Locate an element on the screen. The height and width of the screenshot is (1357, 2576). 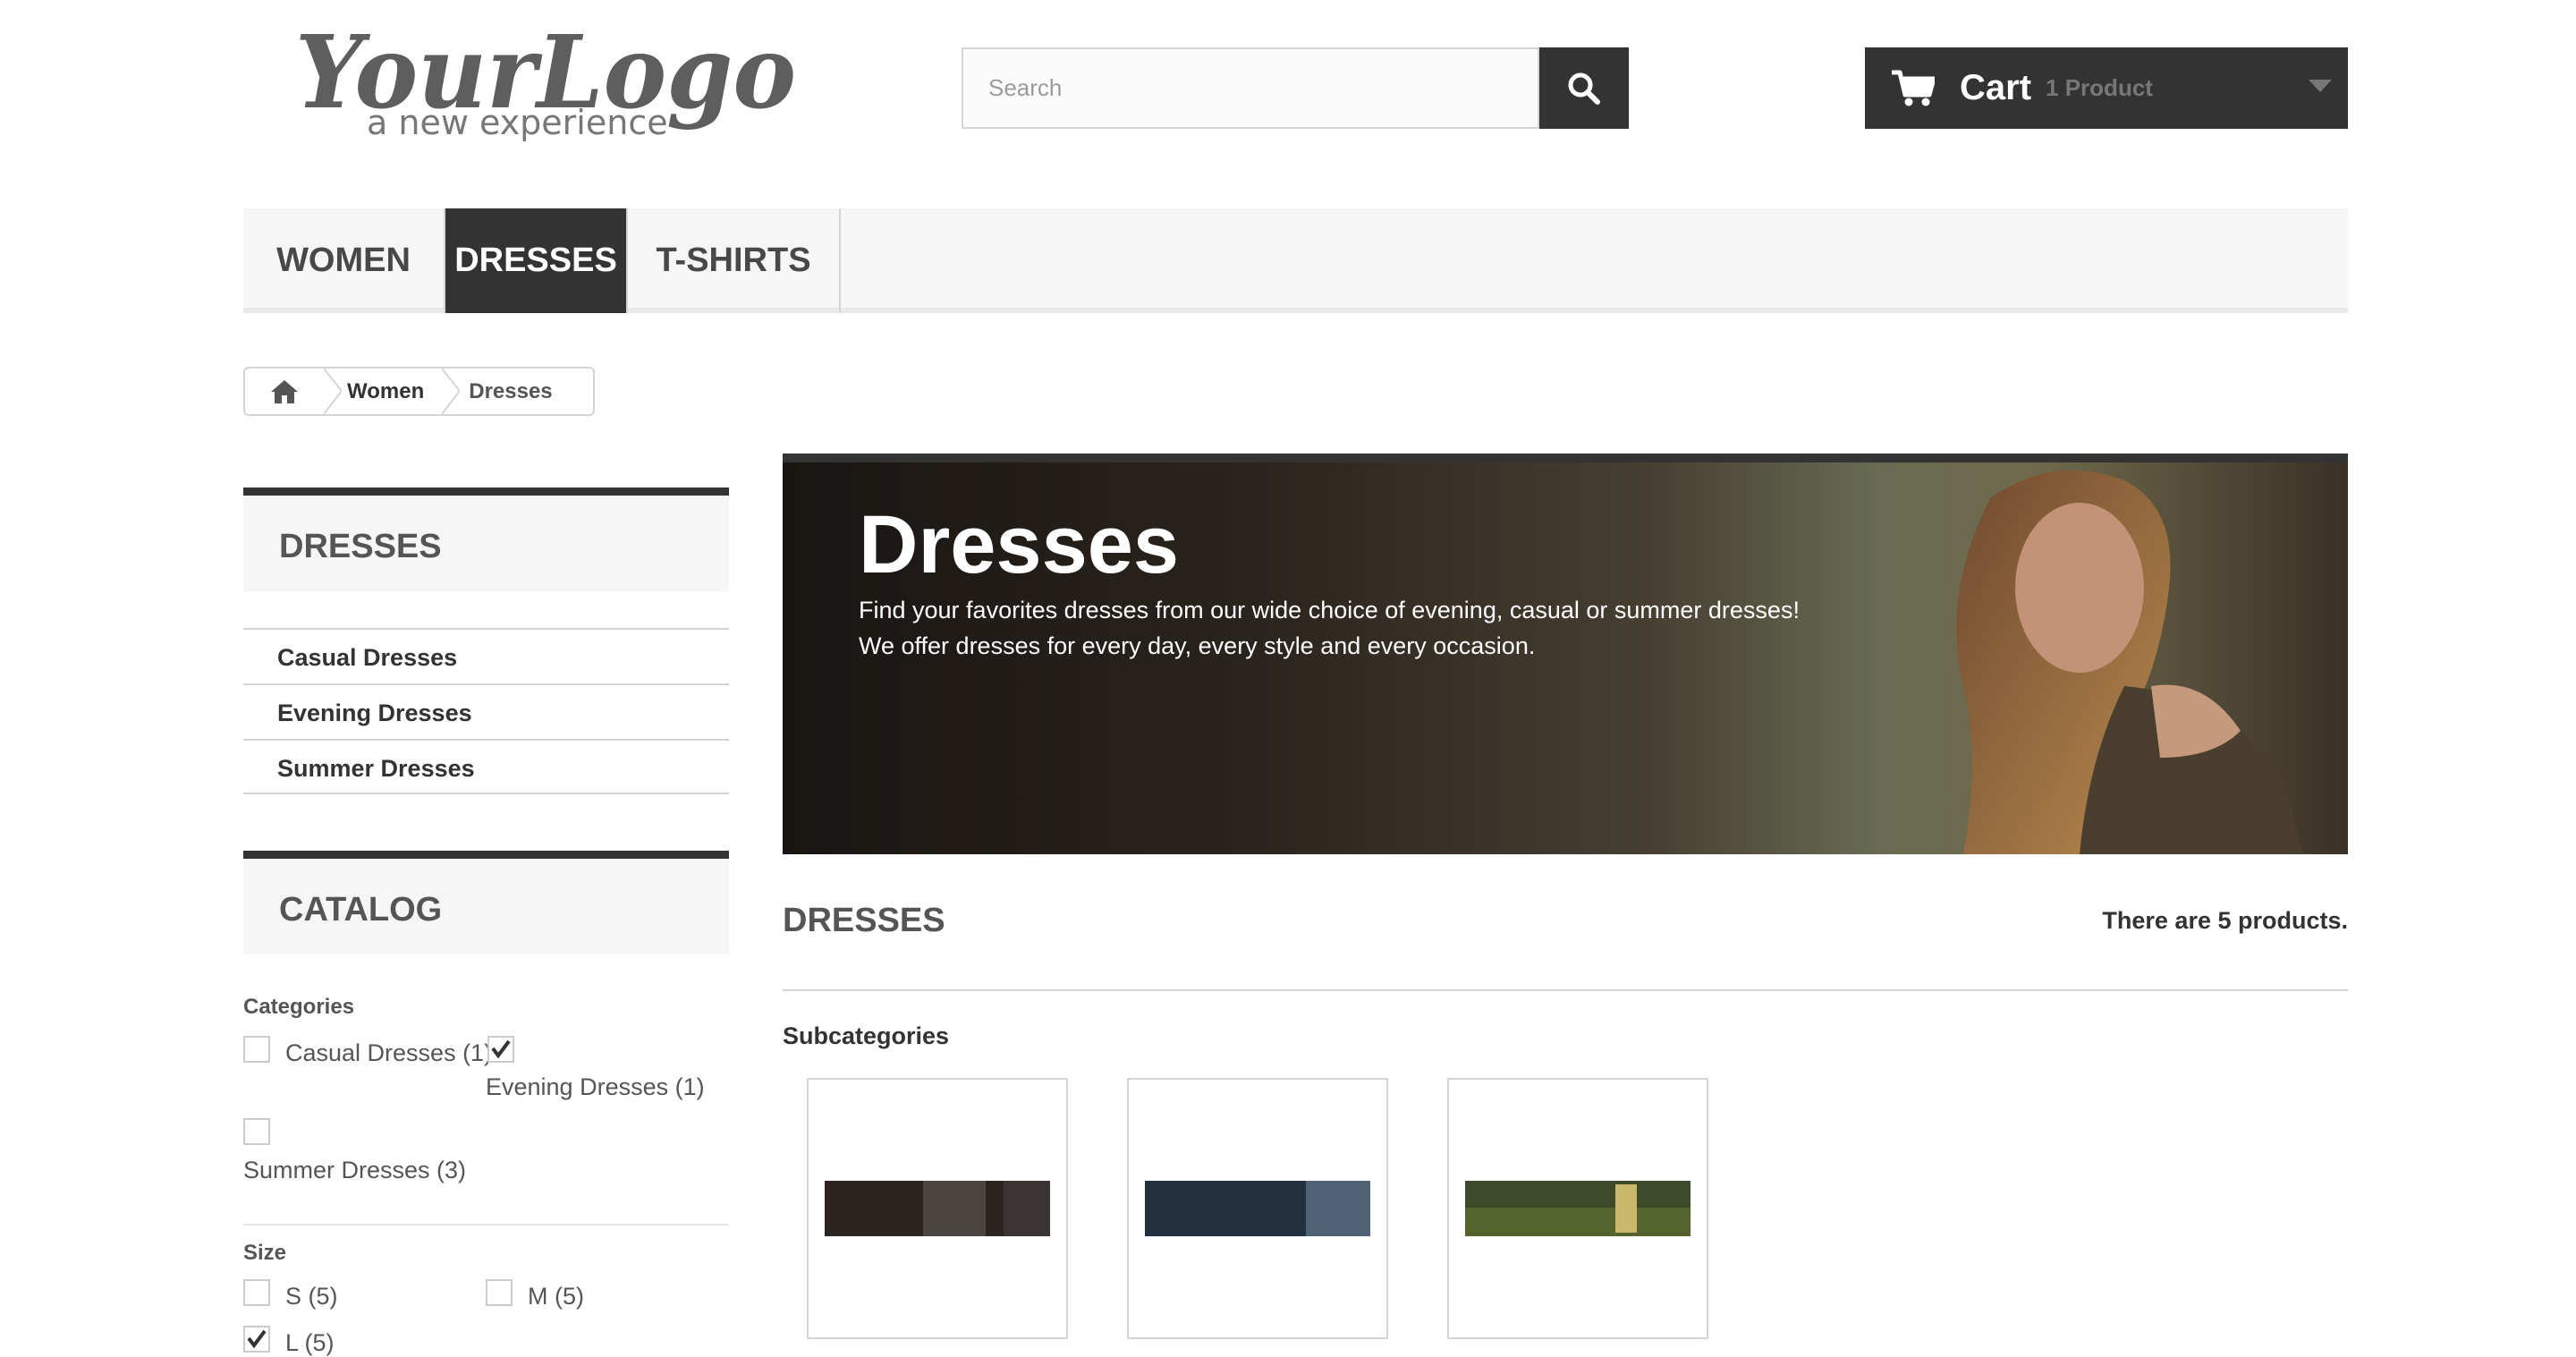
home-icon is located at coordinates (284, 391).